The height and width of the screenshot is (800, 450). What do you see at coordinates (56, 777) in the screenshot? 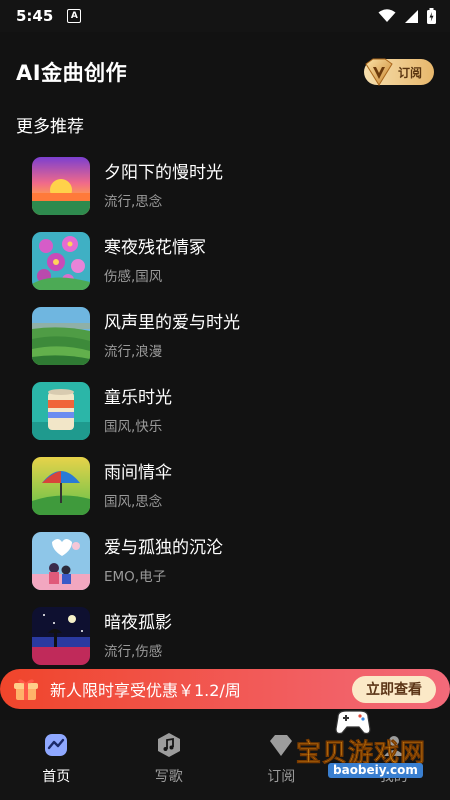
I see `nav-label: 首页` at bounding box center [56, 777].